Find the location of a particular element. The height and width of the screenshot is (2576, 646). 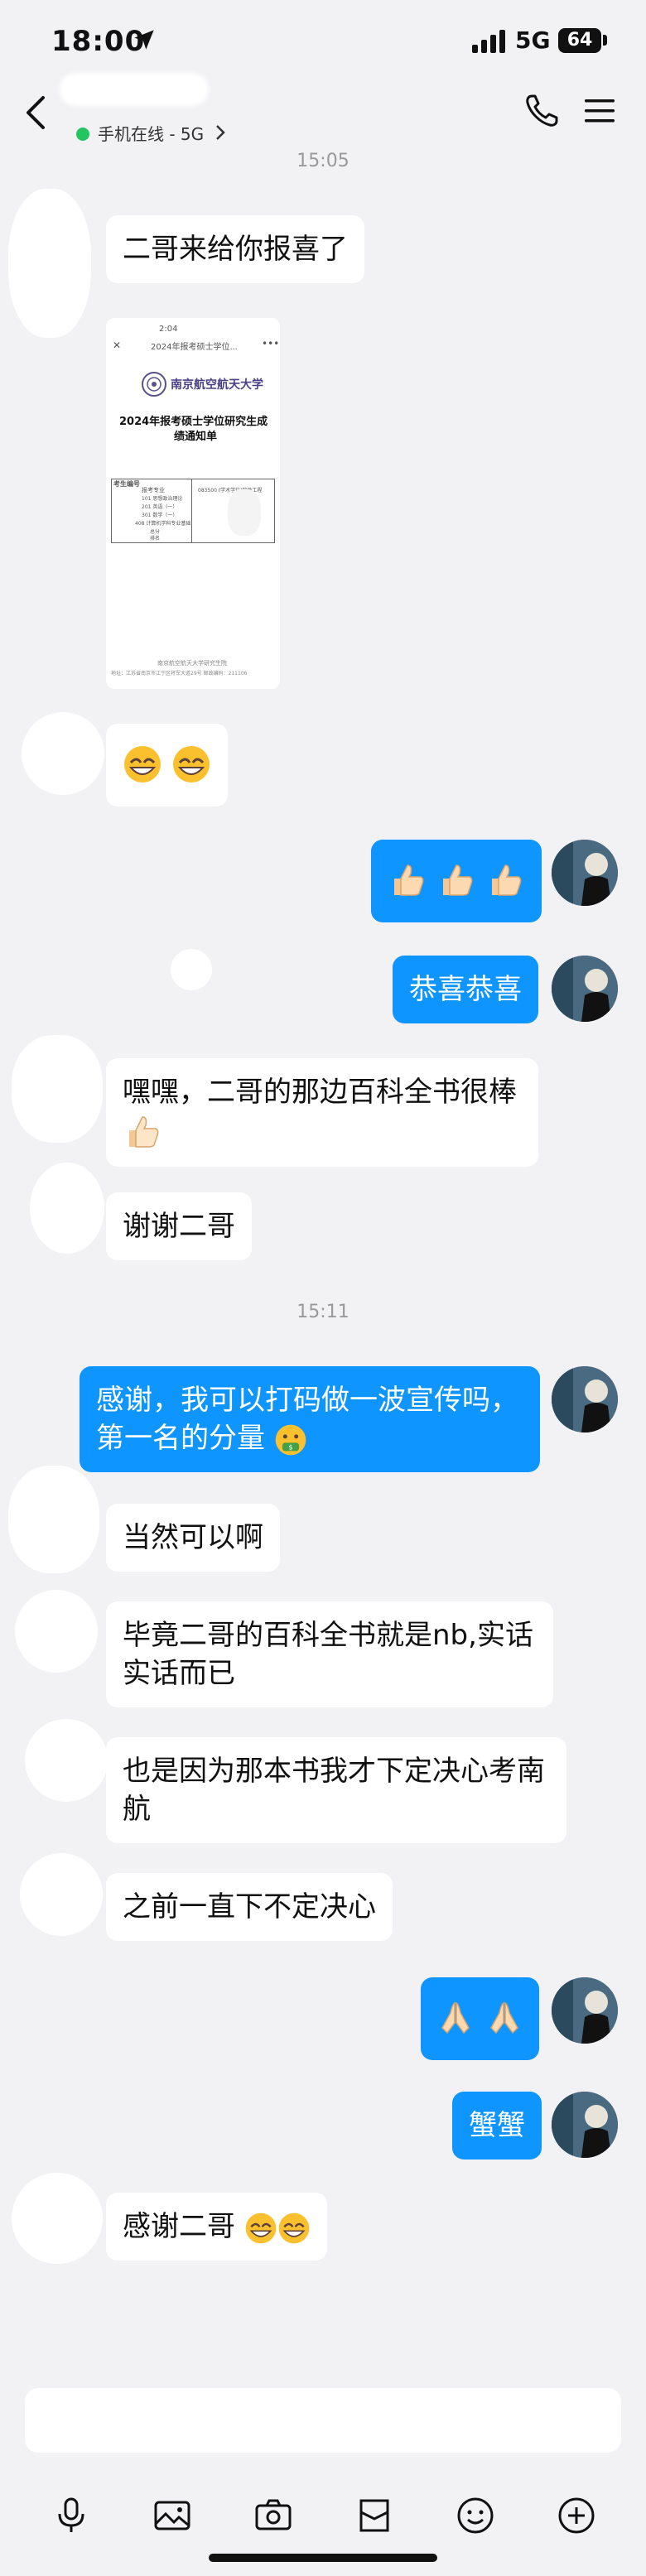

message-bubble: 毕竟二哥的百科全书就是nb,实话 实话而已 is located at coordinates (329, 1654).